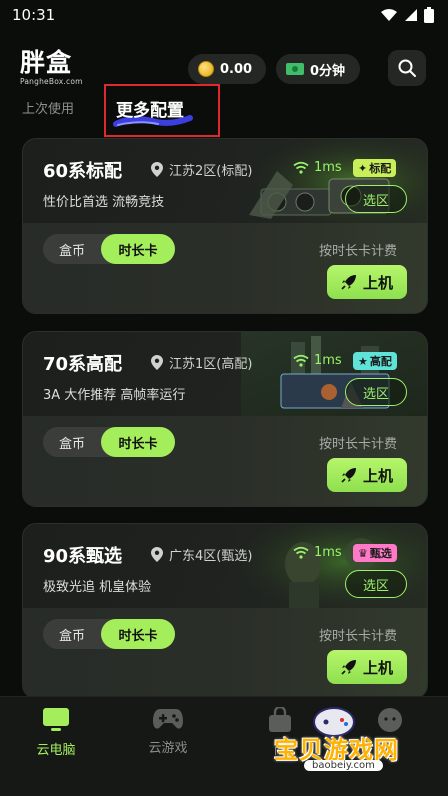 The image size is (448, 796). I want to click on star-icon: ✦, so click(363, 168).